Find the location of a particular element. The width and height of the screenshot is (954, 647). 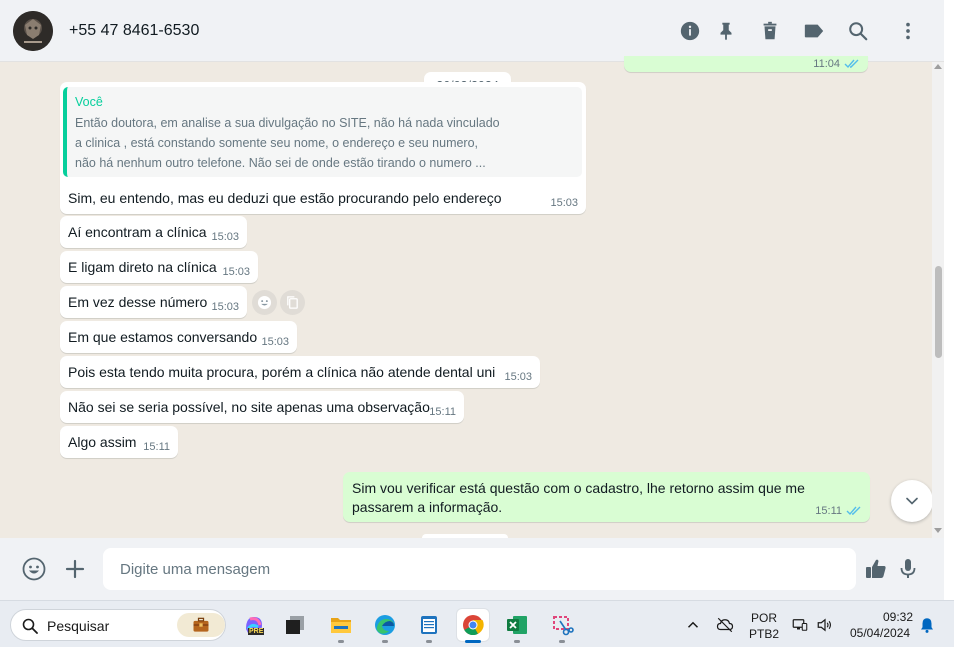

info-icon is located at coordinates (690, 31).